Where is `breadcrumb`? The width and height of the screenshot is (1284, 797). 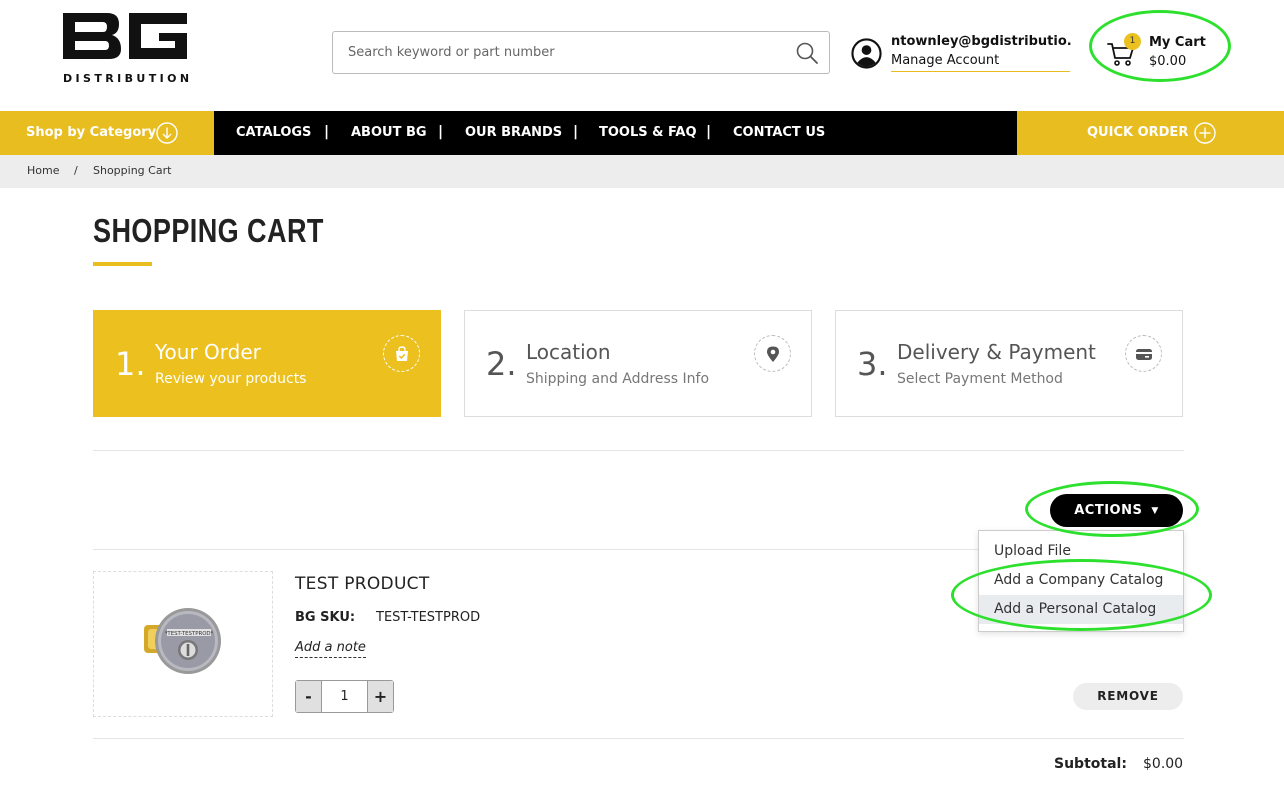
breadcrumb is located at coordinates (642, 171).